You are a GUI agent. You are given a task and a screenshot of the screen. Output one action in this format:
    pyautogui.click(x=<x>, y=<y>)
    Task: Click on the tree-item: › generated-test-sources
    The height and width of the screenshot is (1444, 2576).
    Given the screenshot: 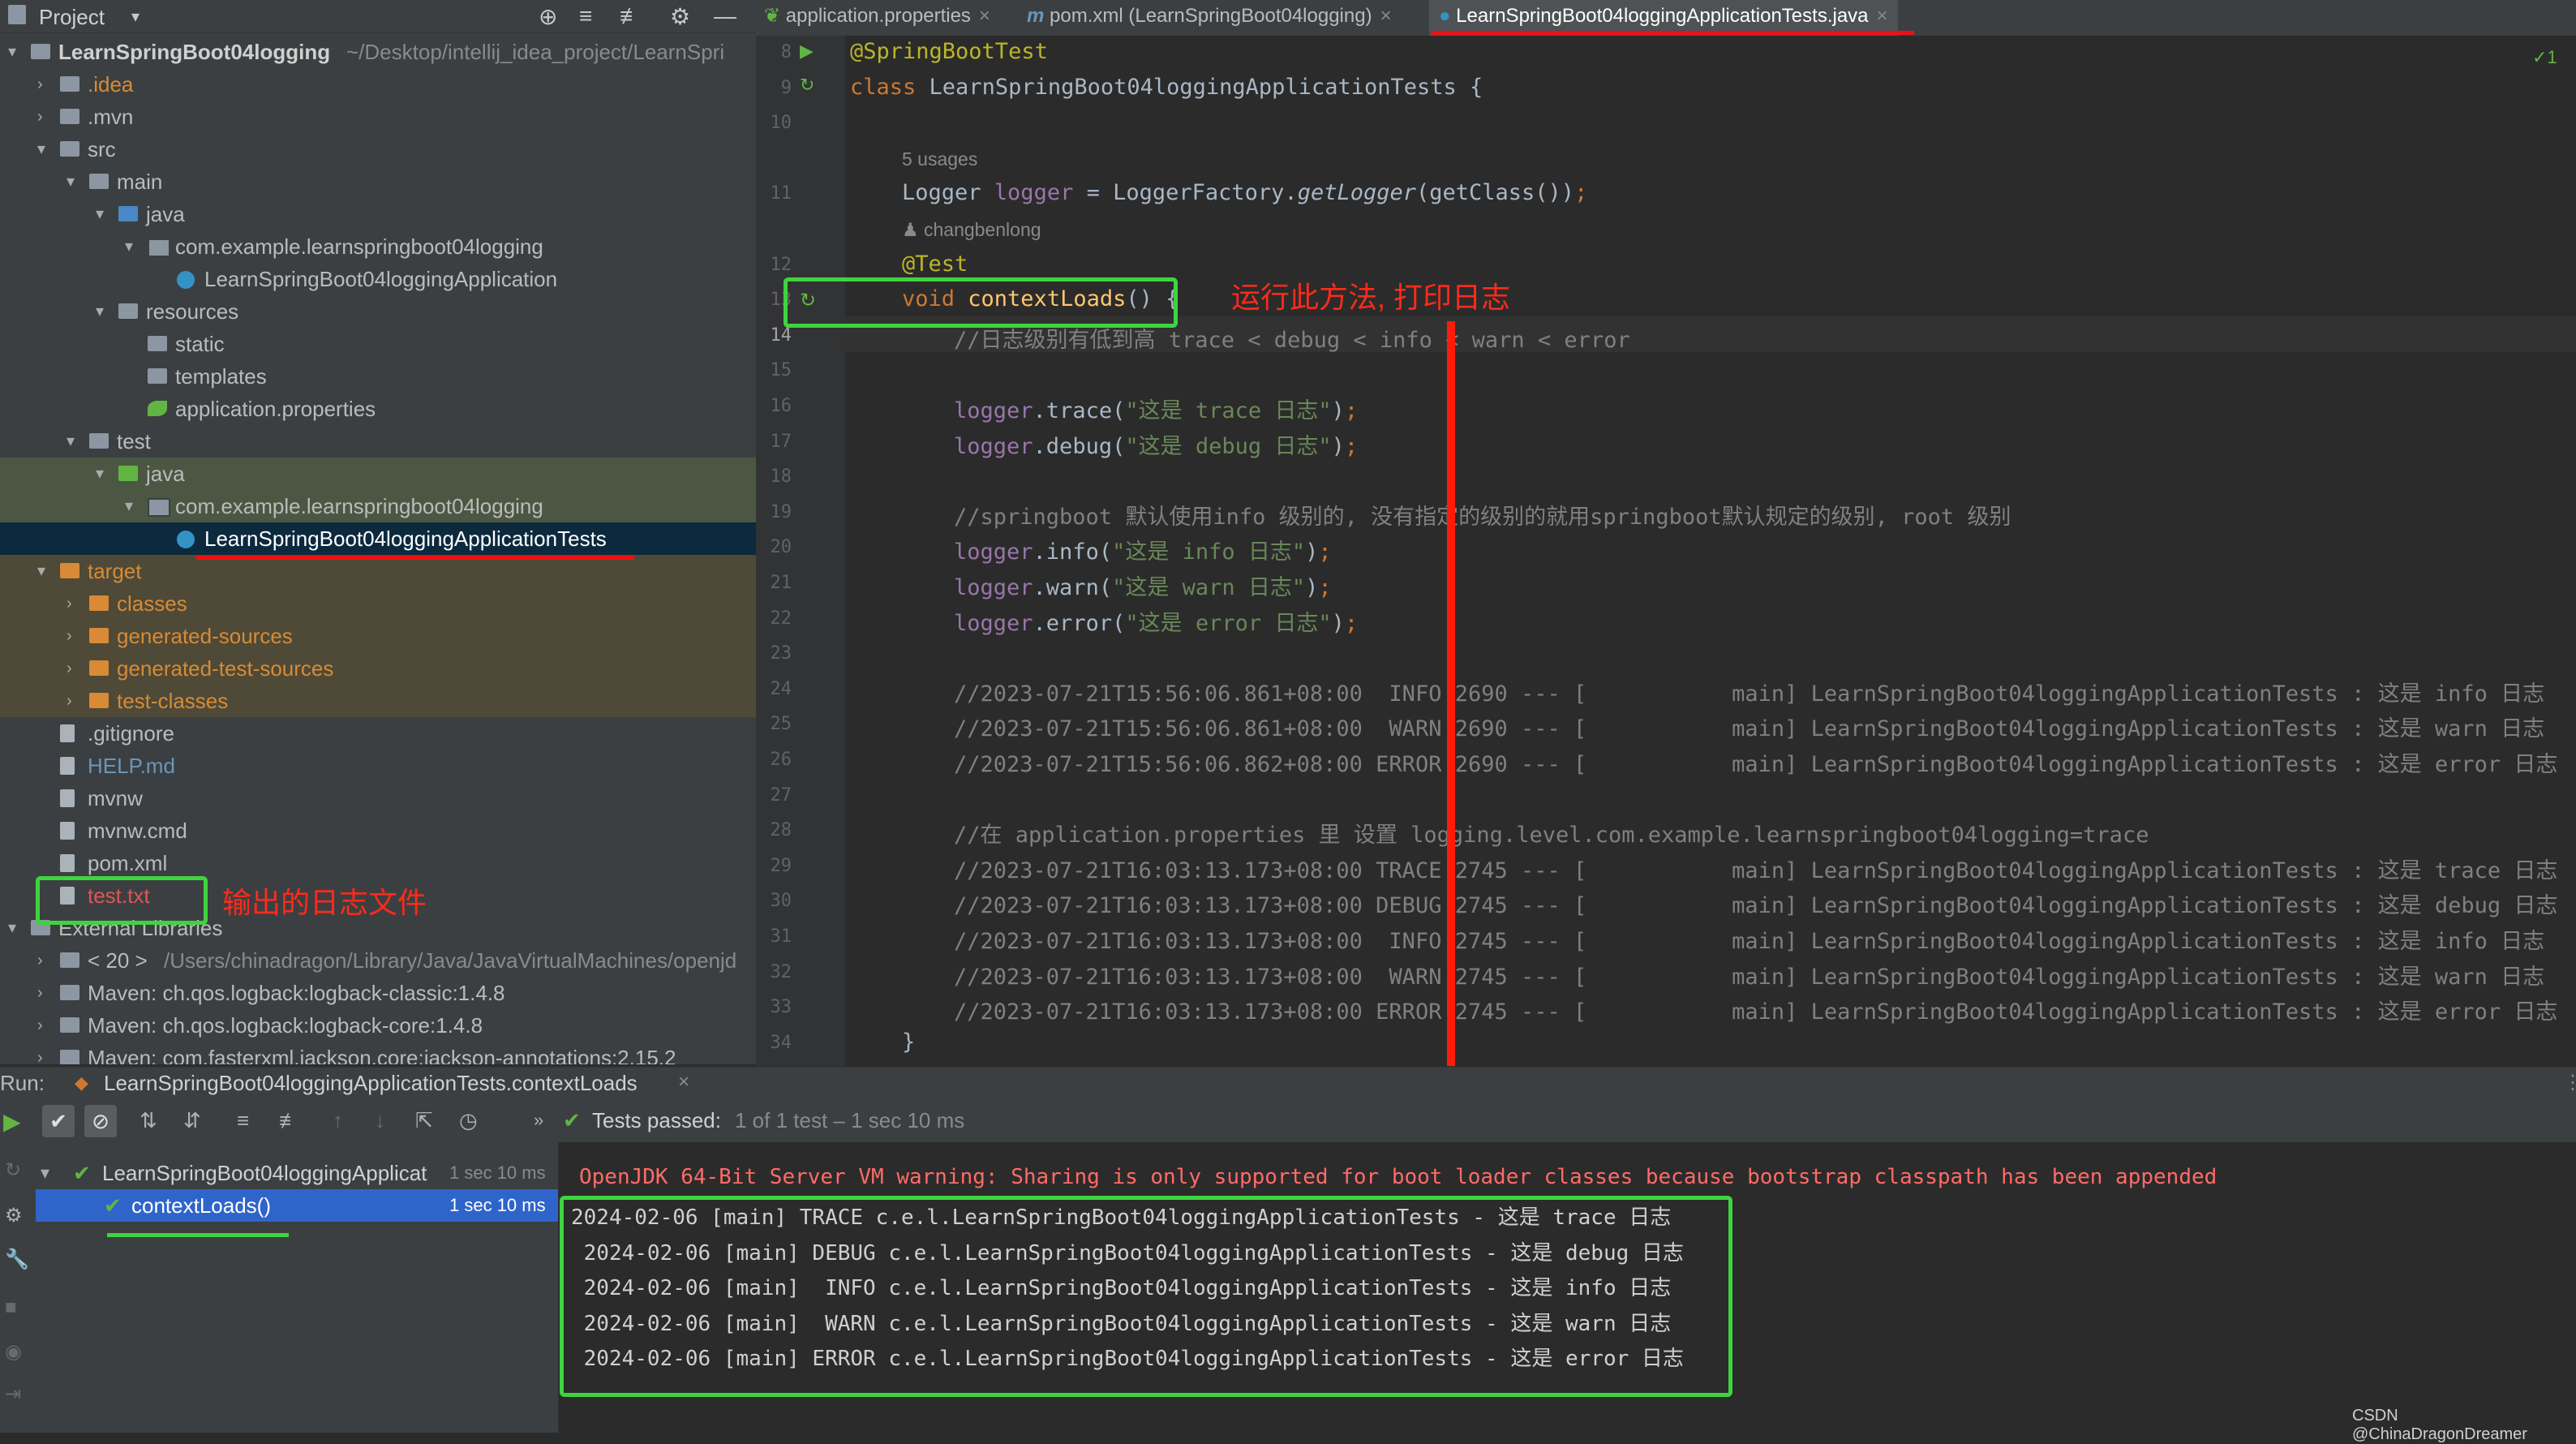 What is the action you would take?
    pyautogui.click(x=378, y=668)
    